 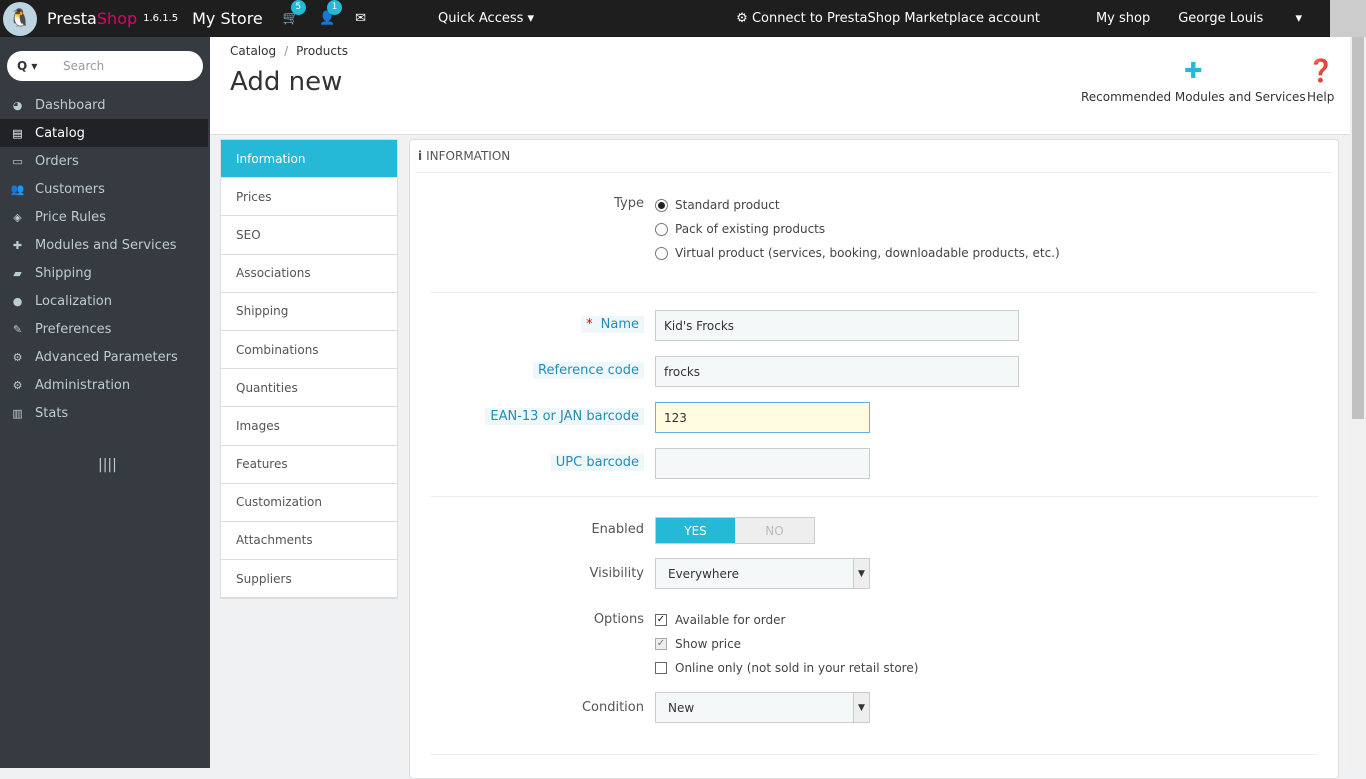 I want to click on panel-title: INFORMATION, so click(x=468, y=156).